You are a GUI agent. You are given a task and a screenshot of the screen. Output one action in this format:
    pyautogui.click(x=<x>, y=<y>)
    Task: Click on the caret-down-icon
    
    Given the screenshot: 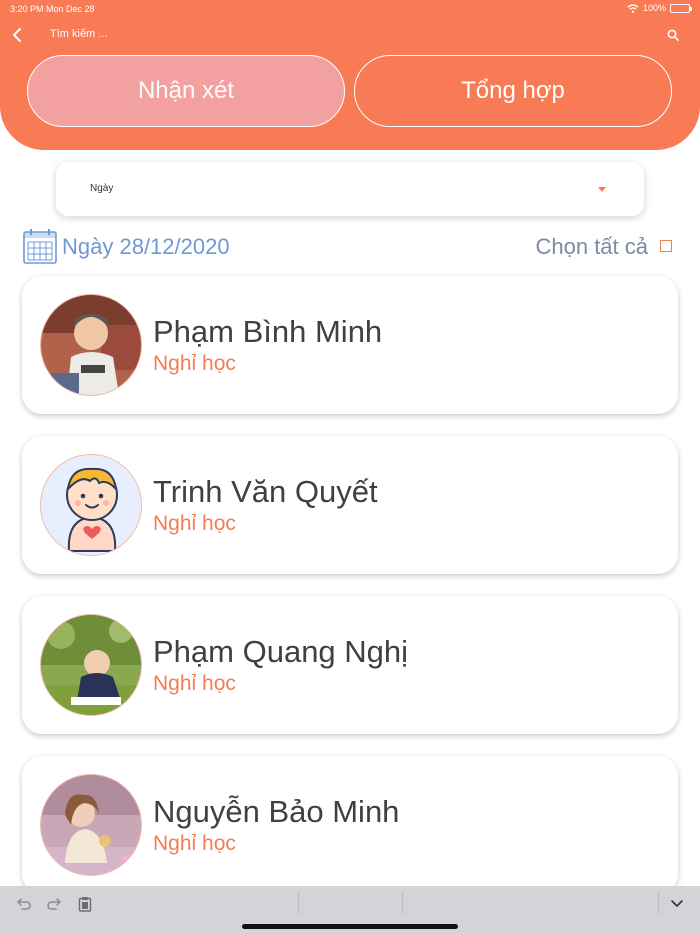 What is the action you would take?
    pyautogui.click(x=602, y=189)
    